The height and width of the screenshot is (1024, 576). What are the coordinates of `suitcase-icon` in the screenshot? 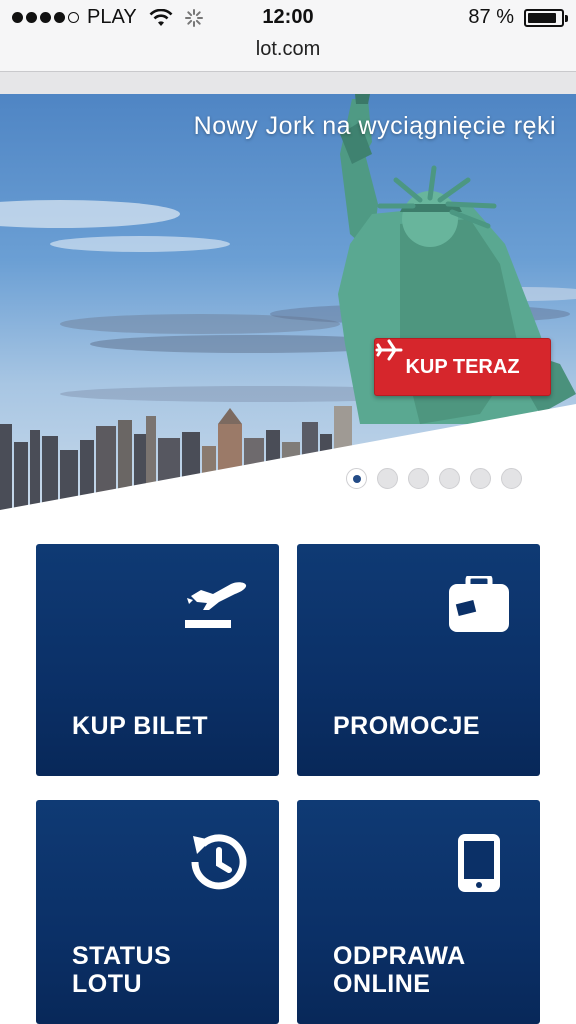 It's located at (479, 604).